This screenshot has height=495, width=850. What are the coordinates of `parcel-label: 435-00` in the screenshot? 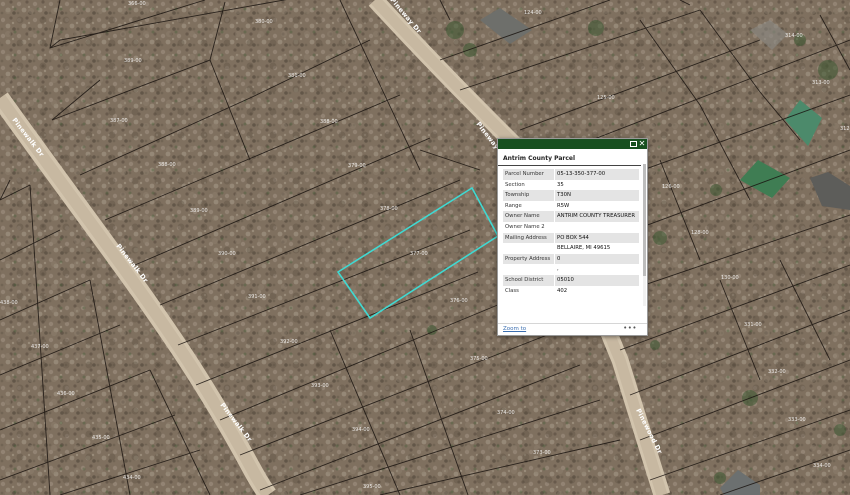 It's located at (101, 438).